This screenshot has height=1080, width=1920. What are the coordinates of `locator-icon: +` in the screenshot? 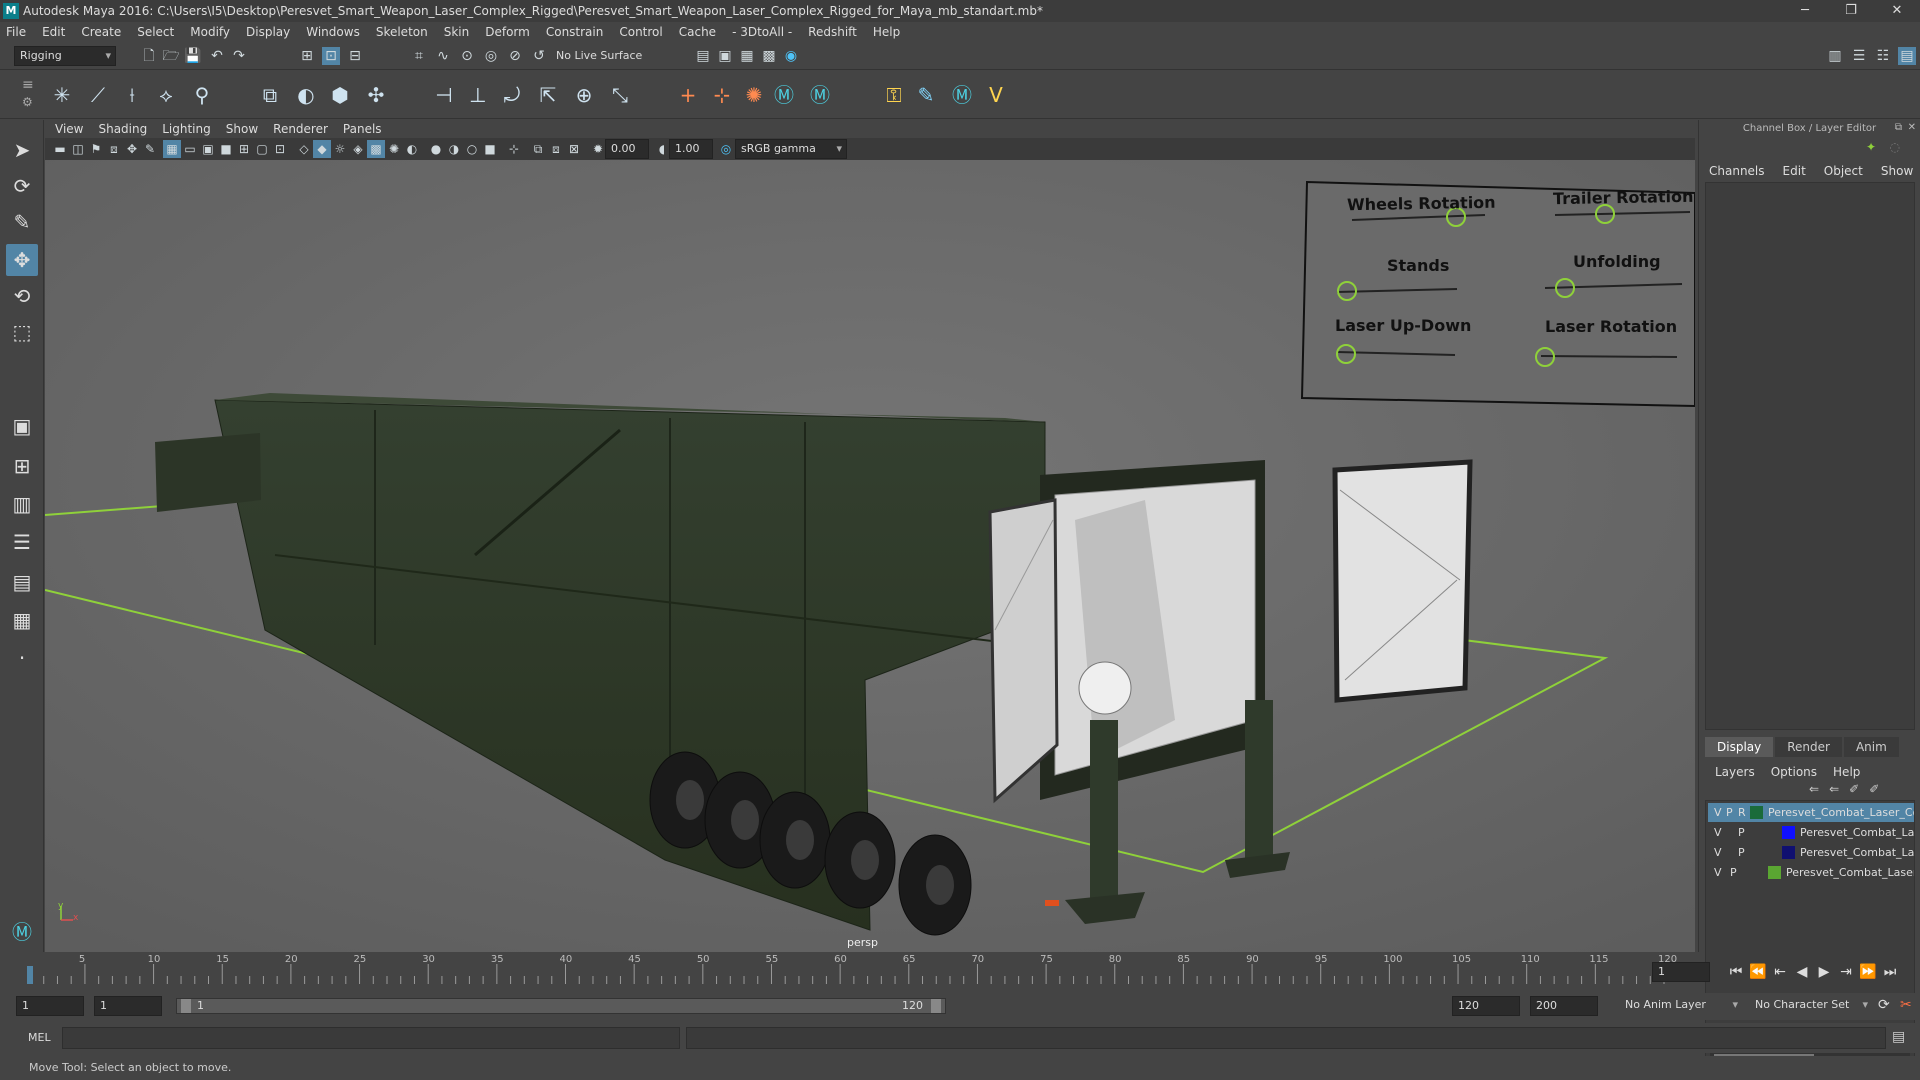 It's located at (688, 95).